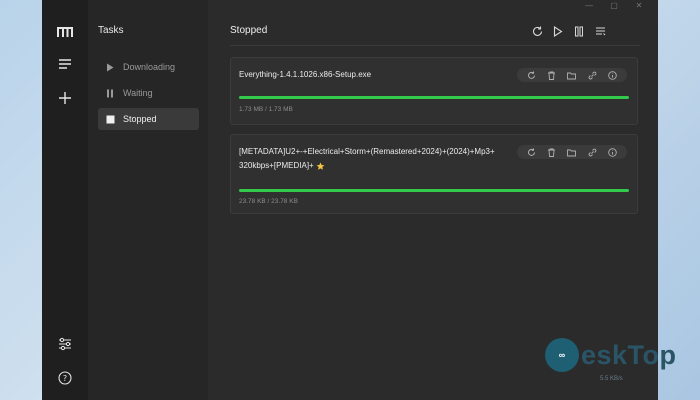 Image resolution: width=700 pixels, height=400 pixels. I want to click on sidebar-item-stopped: Stopped, so click(148, 119).